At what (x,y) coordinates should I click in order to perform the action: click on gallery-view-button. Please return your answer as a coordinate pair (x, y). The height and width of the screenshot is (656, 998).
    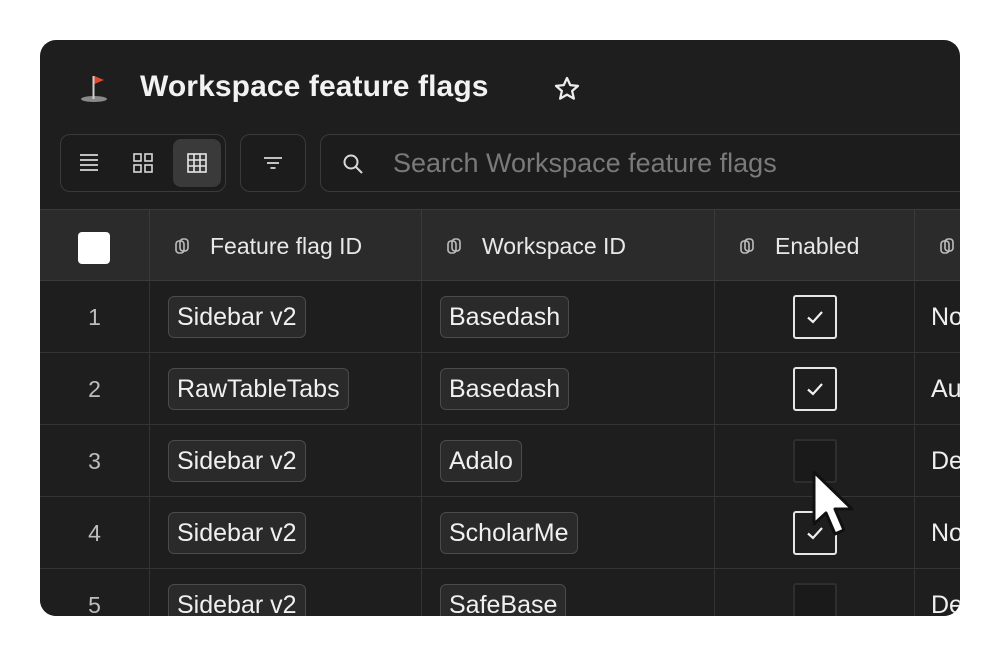
    Looking at the image, I should click on (143, 163).